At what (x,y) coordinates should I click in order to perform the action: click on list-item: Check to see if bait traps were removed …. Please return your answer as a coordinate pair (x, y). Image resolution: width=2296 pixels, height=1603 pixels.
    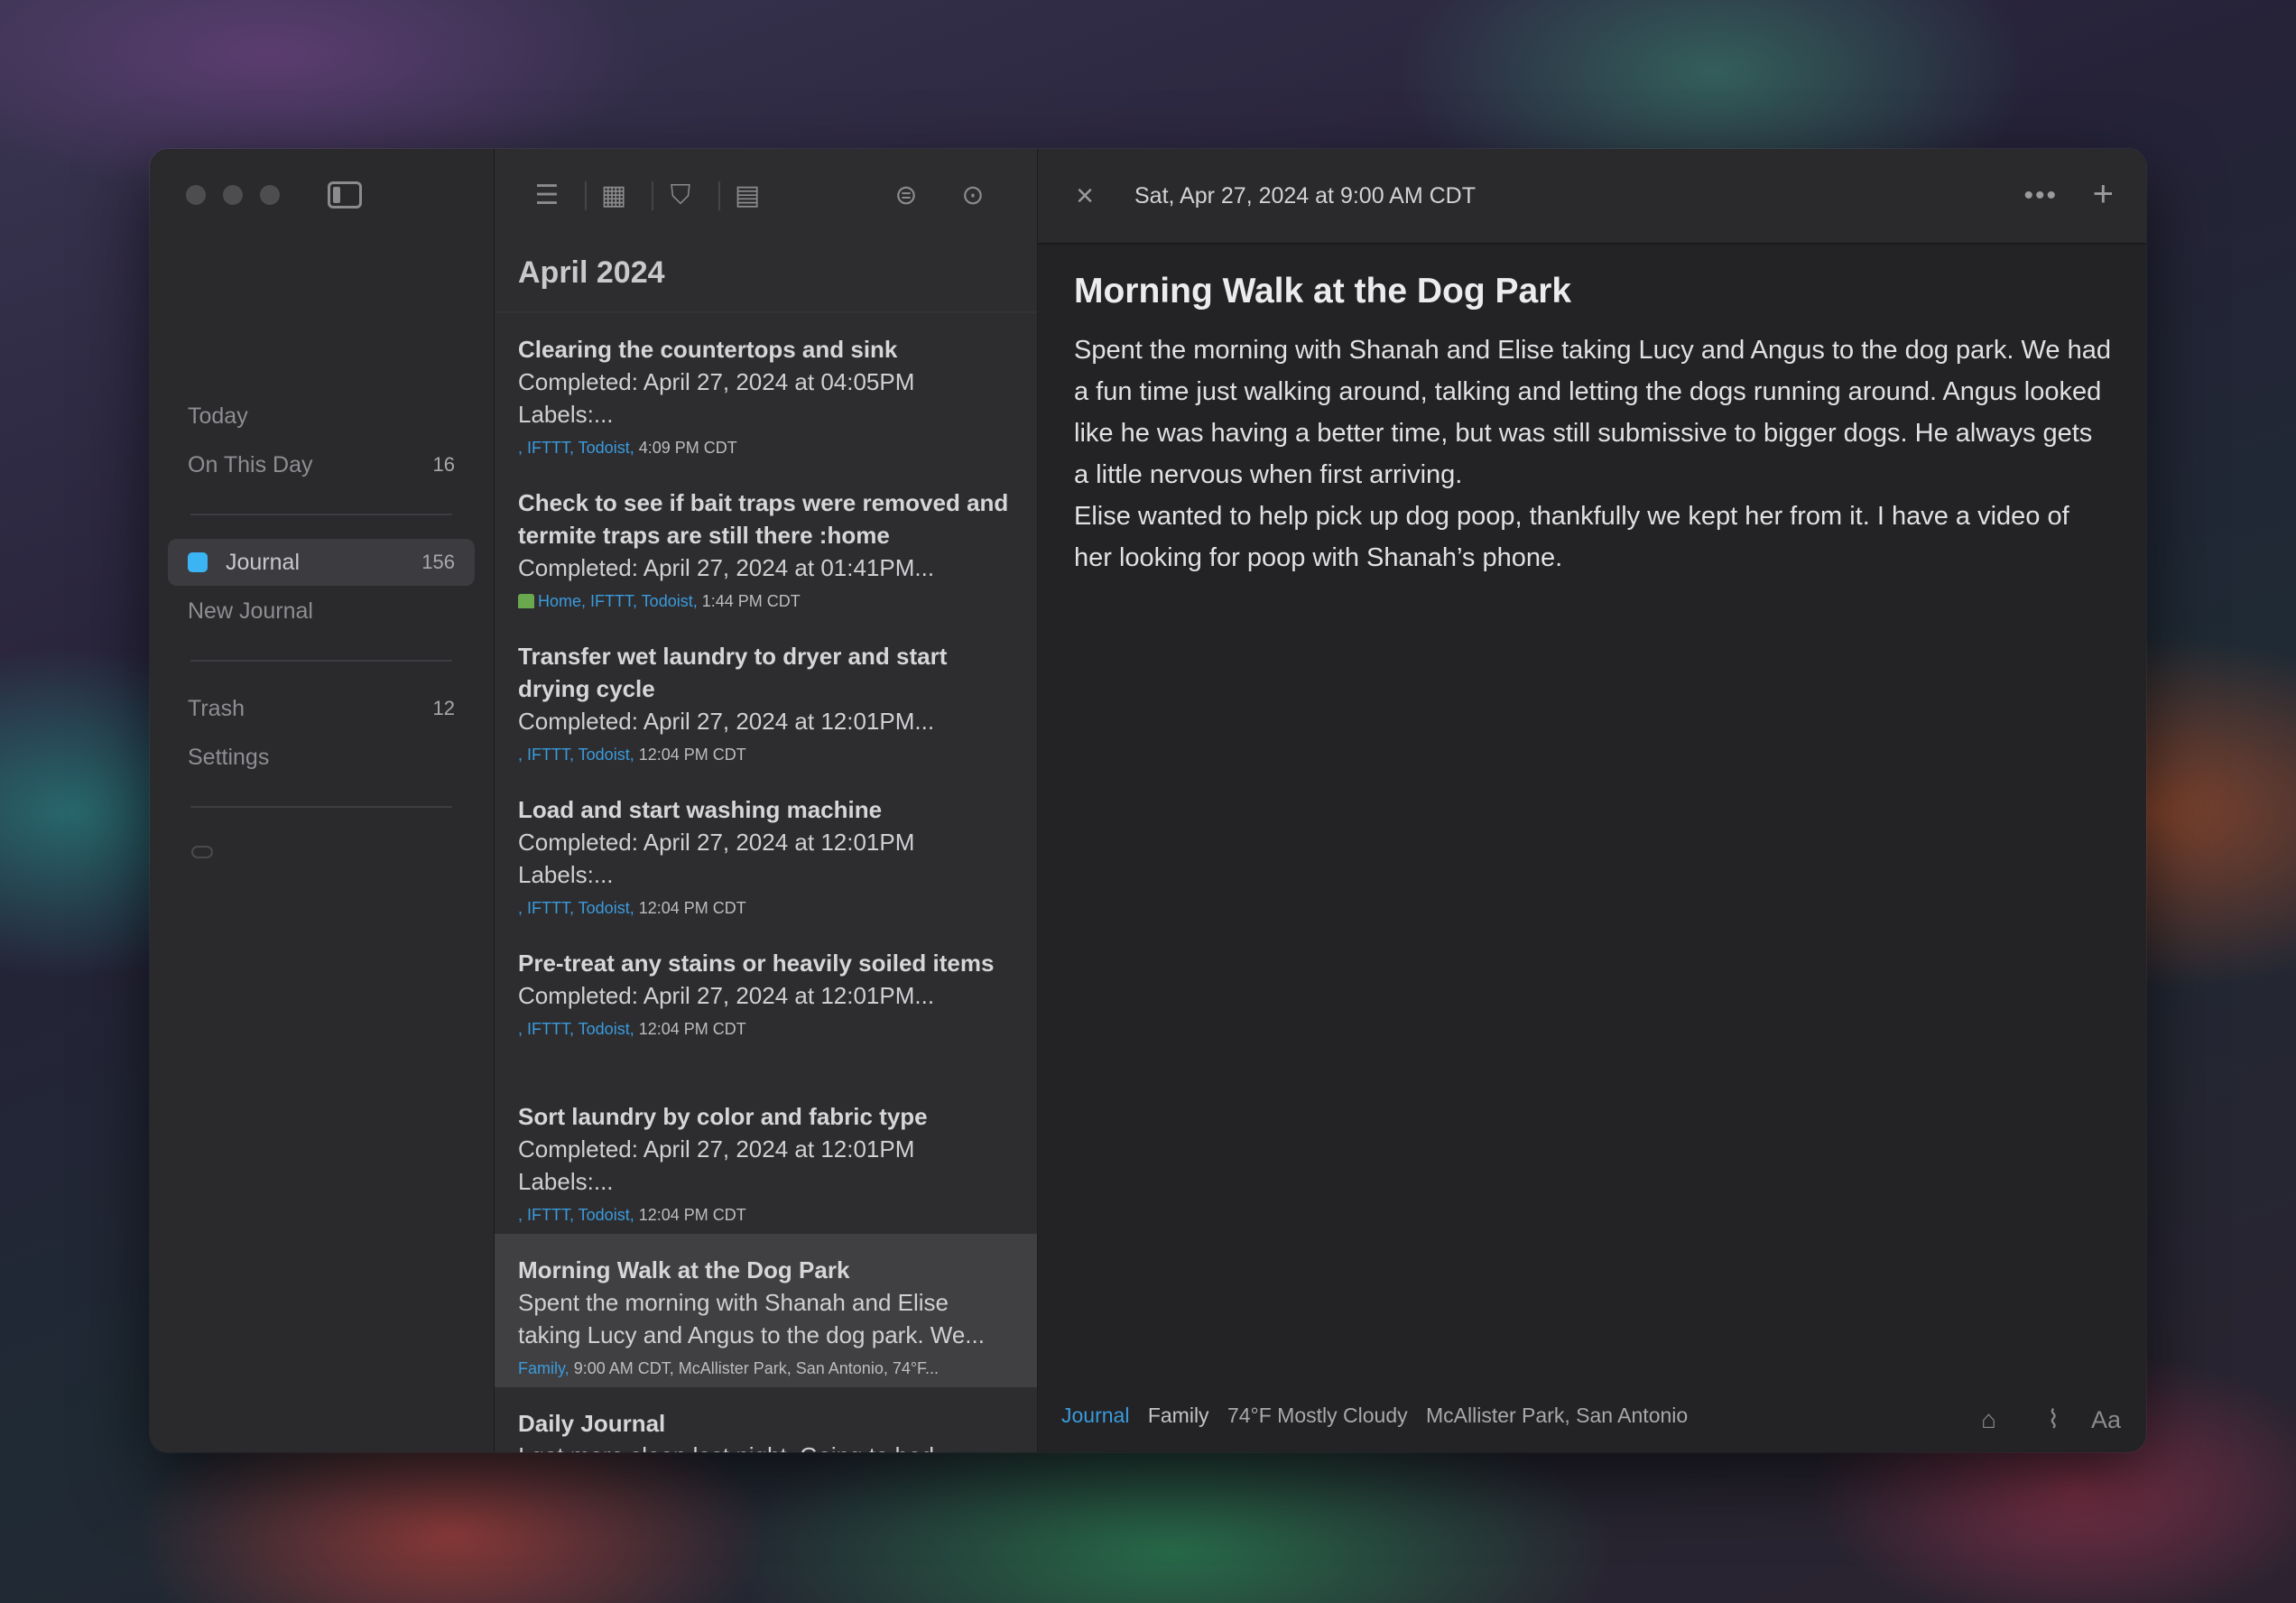
    Looking at the image, I should click on (766, 543).